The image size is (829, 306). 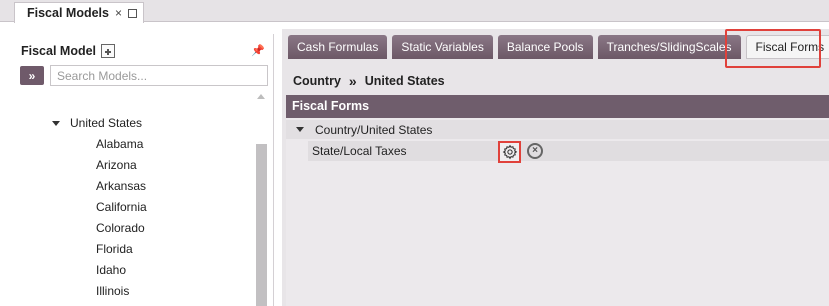 What do you see at coordinates (119, 144) in the screenshot?
I see `tree-node-alabama: Alabama` at bounding box center [119, 144].